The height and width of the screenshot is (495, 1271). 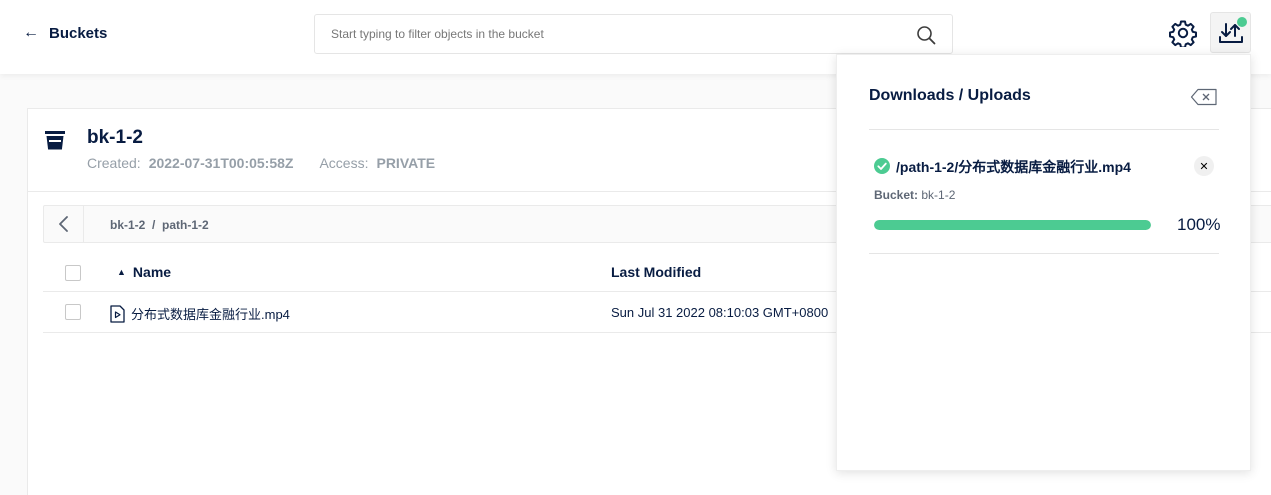 I want to click on search-icon, so click(x=926, y=35).